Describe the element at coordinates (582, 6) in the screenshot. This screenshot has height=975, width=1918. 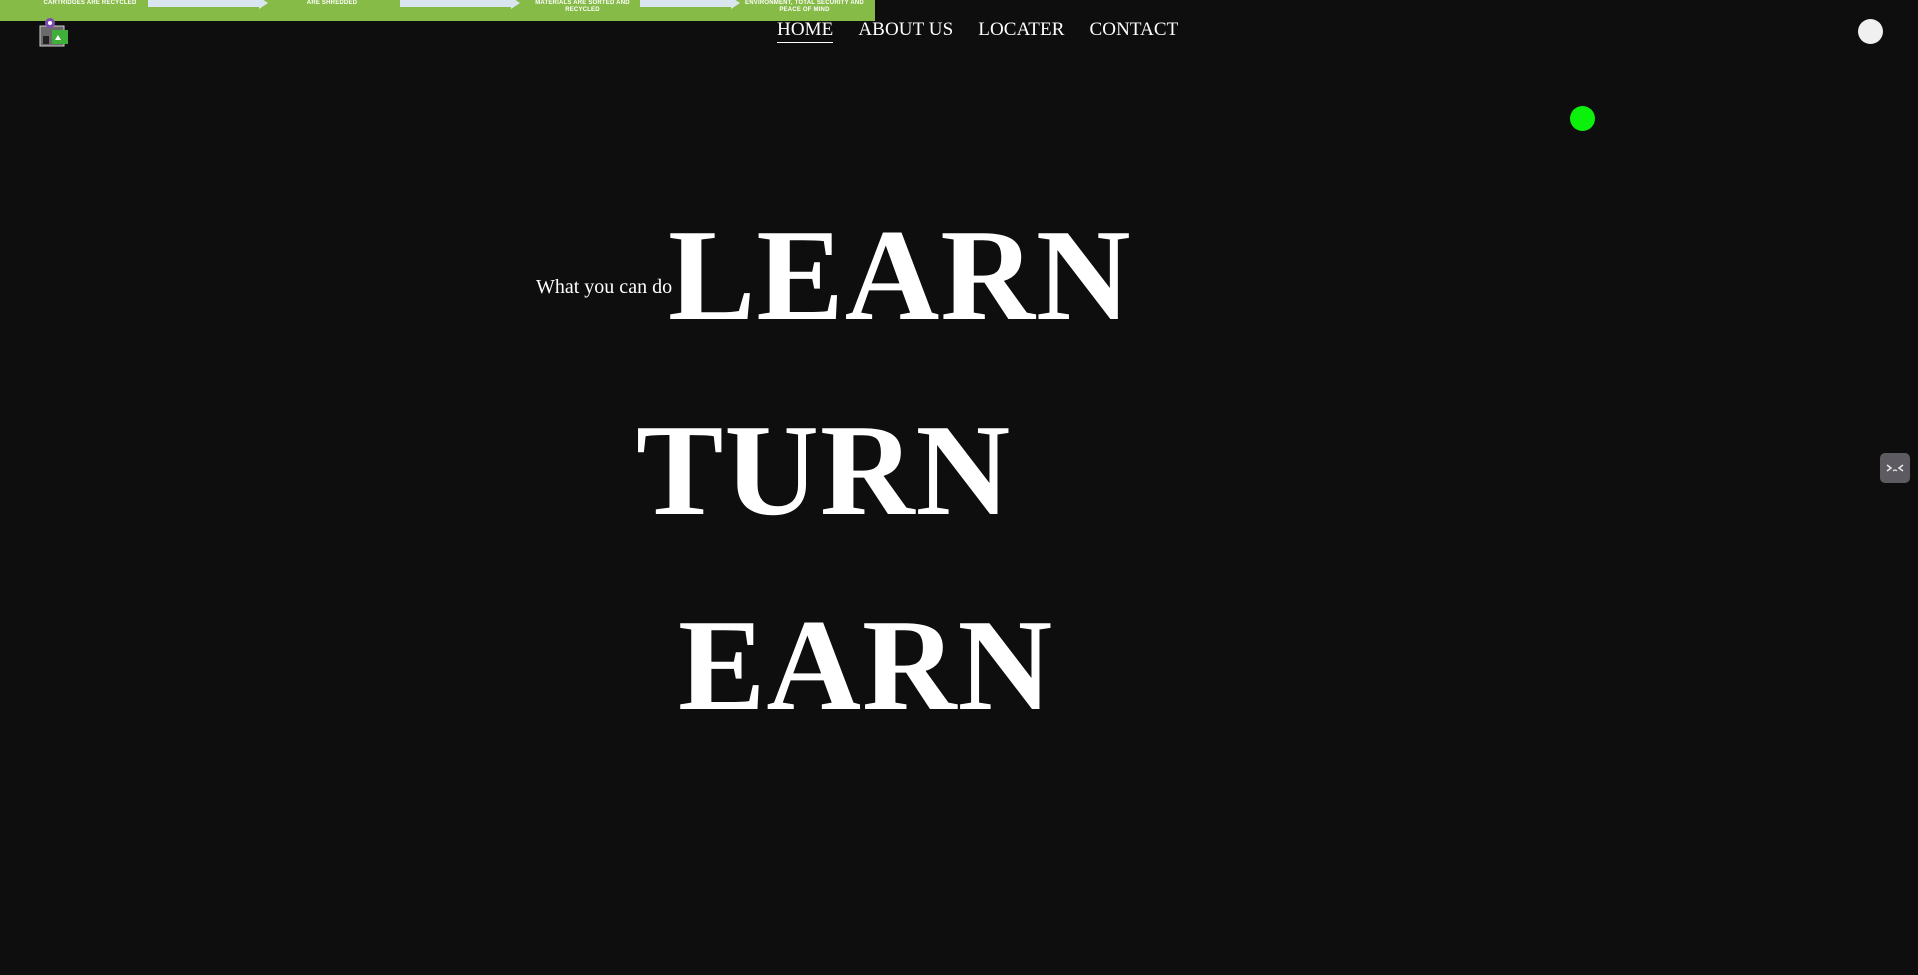
I see `banner-step-3: MATERIALS ARE SORTED AND RECYCLED` at that location.